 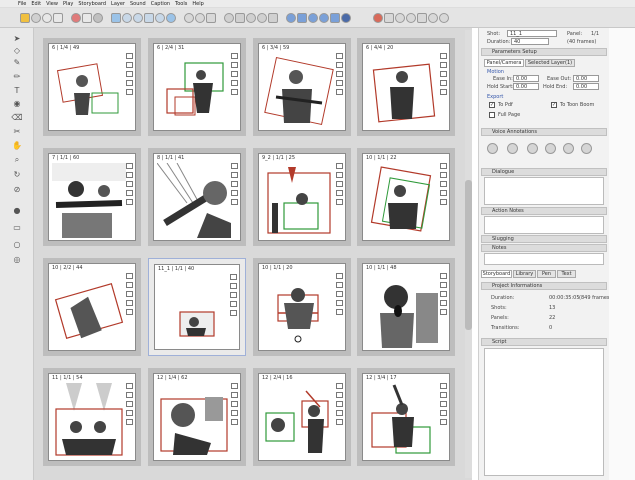 What do you see at coordinates (568, 148) in the screenshot?
I see `forward-icon` at bounding box center [568, 148].